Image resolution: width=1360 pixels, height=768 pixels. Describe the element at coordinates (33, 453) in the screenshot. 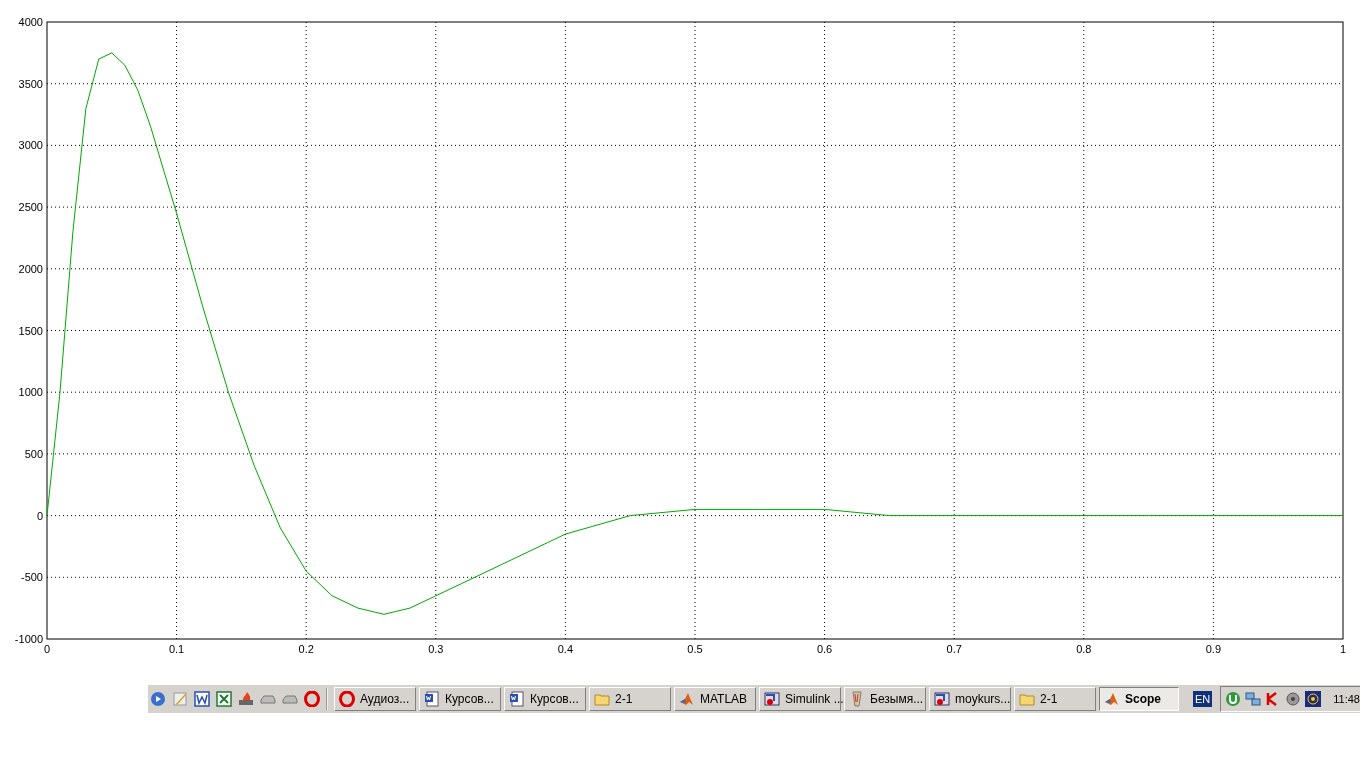

I see `y-tick-label: 500` at that location.